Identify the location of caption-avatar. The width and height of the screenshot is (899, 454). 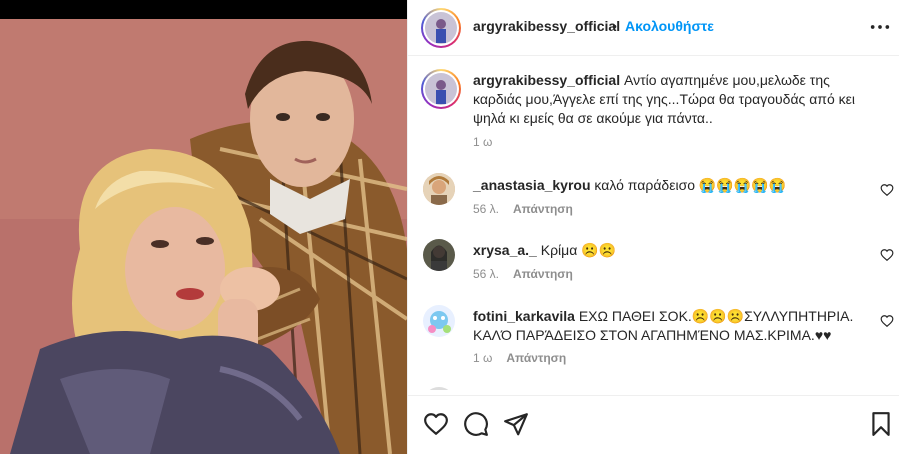
(441, 89).